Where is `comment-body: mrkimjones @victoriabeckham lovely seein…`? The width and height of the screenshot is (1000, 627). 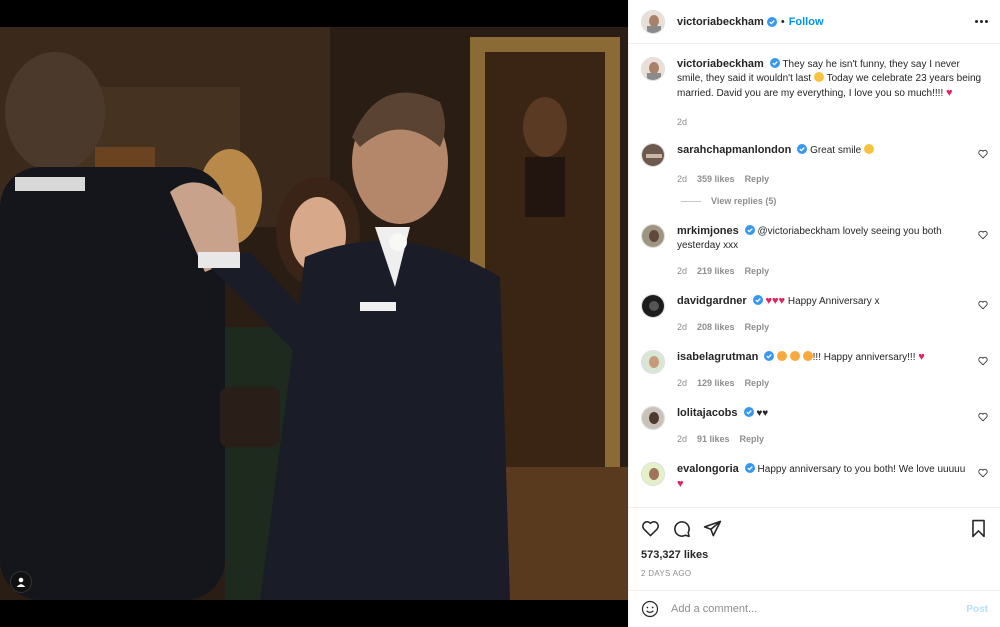
comment-body: mrkimjones @victoriabeckham lovely seein… is located at coordinates (832, 251).